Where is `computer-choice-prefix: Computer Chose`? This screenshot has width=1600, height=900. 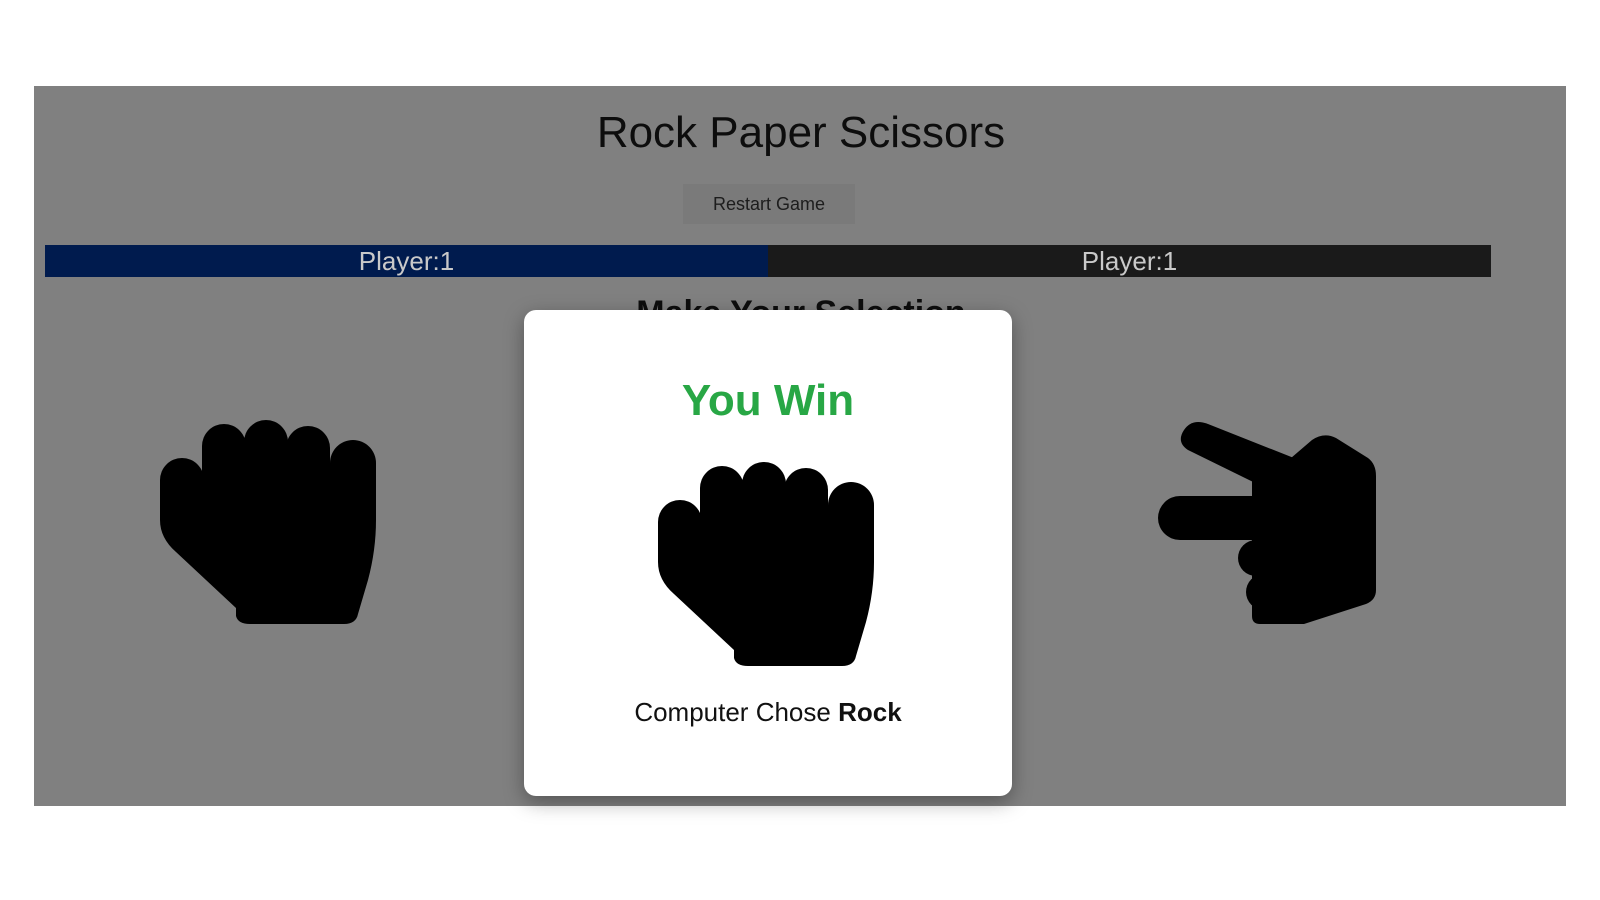 computer-choice-prefix: Computer Chose is located at coordinates (732, 712).